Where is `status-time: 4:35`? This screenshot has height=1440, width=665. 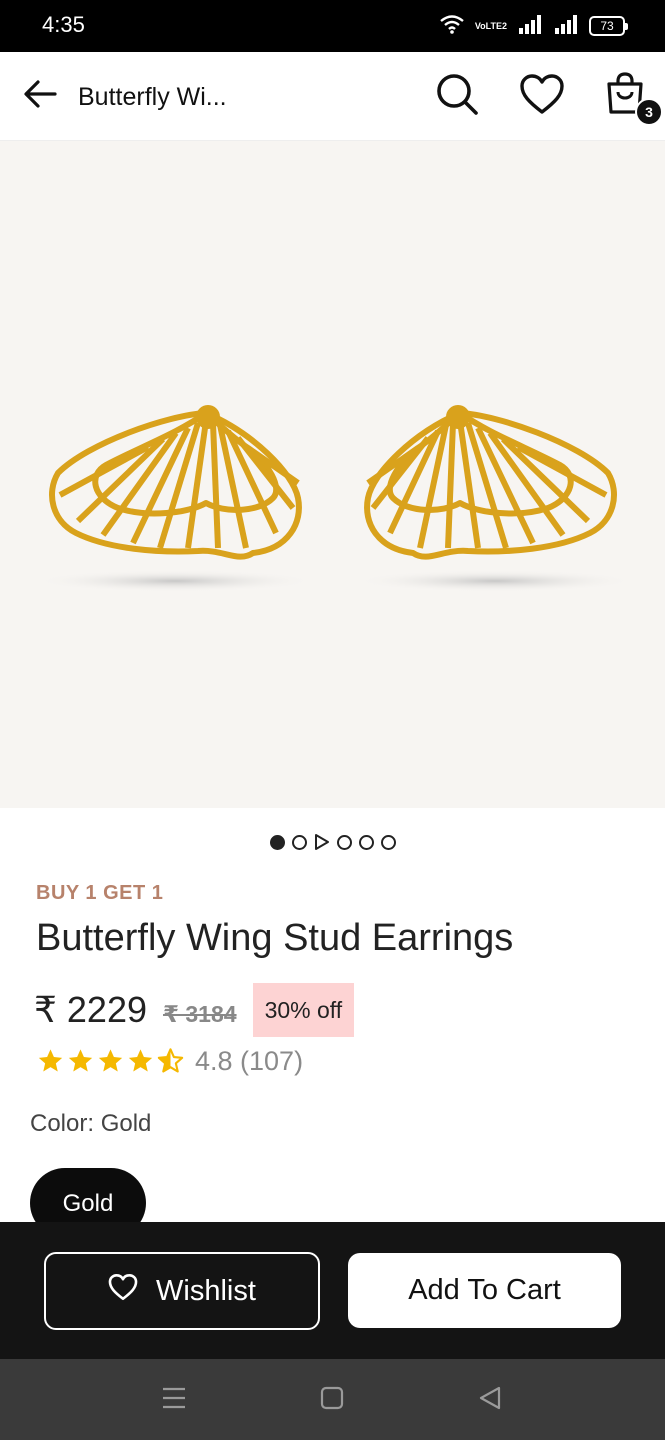
status-time: 4:35 is located at coordinates (63, 24).